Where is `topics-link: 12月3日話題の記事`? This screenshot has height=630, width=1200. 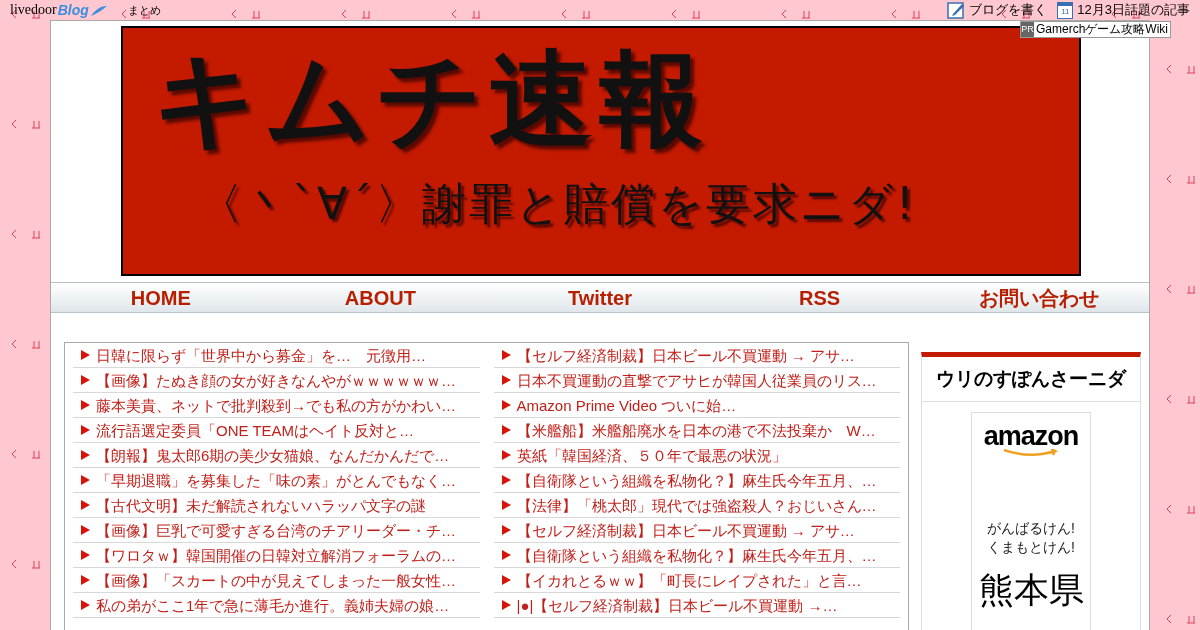 topics-link: 12月3日話題の記事 is located at coordinates (1133, 10).